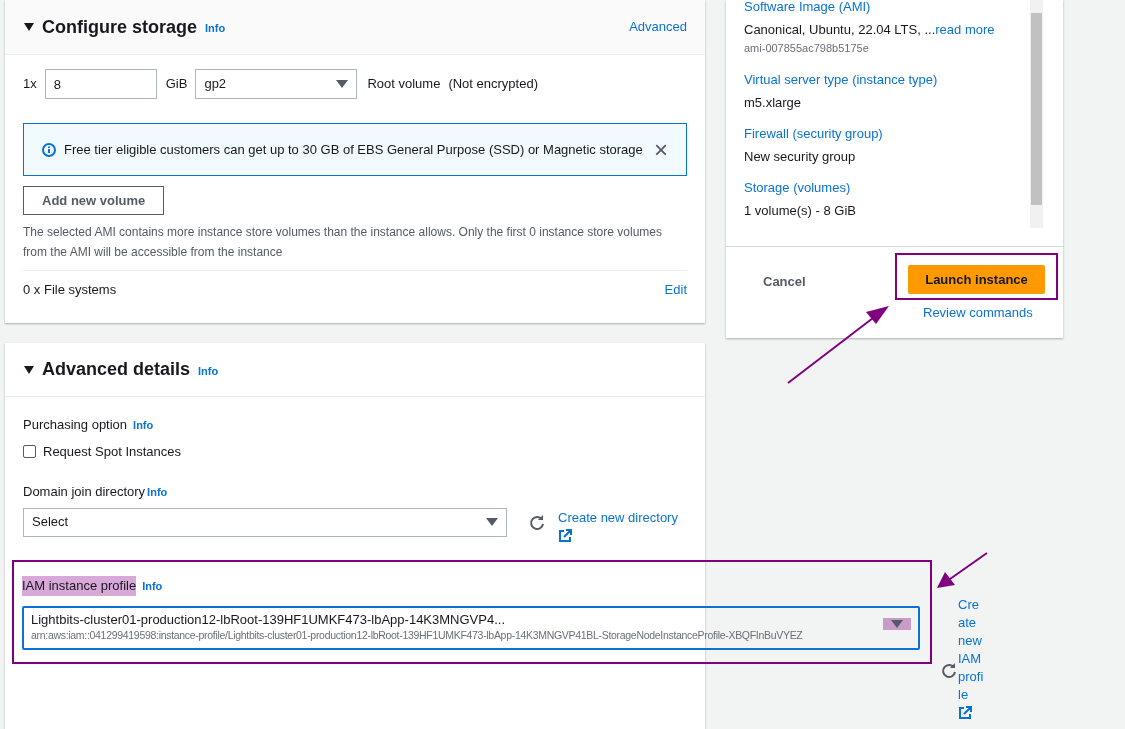 This screenshot has height=729, width=1125. What do you see at coordinates (675, 289) in the screenshot?
I see `edit-link: Edit` at bounding box center [675, 289].